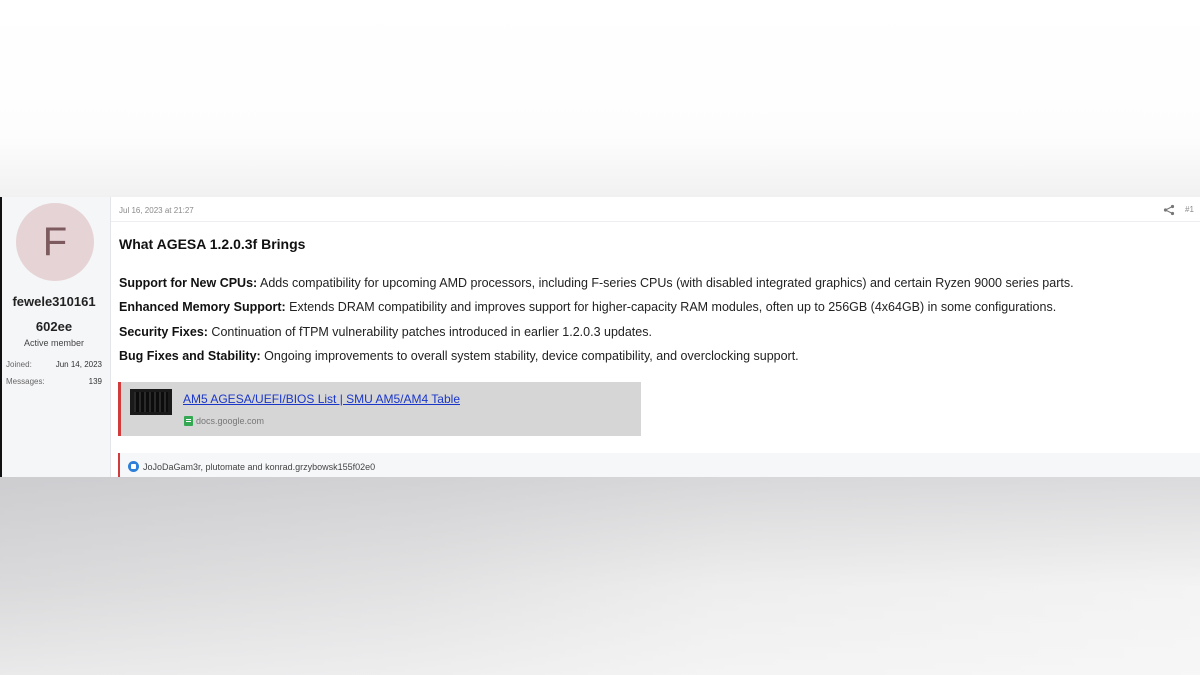  Describe the element at coordinates (19, 364) in the screenshot. I see `joined-label: Joined:` at that location.